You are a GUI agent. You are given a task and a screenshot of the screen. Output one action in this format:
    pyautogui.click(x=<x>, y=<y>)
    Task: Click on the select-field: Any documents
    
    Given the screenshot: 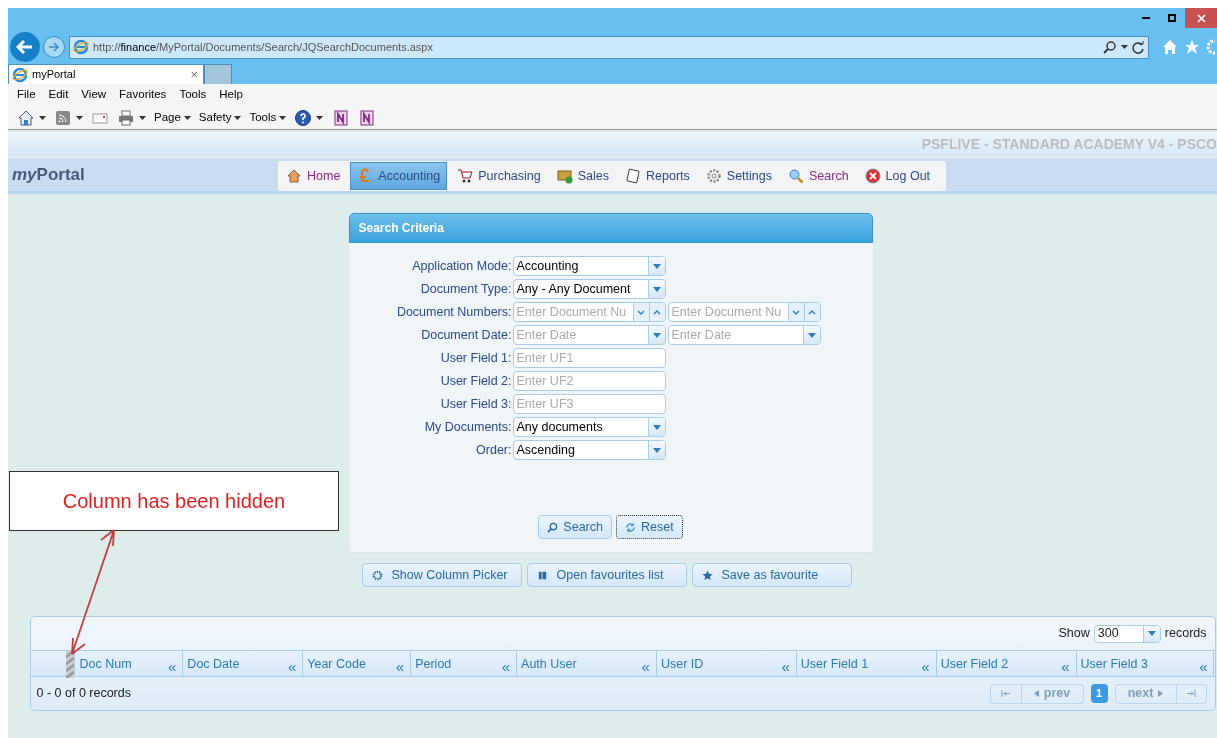 What is the action you would take?
    pyautogui.click(x=589, y=427)
    